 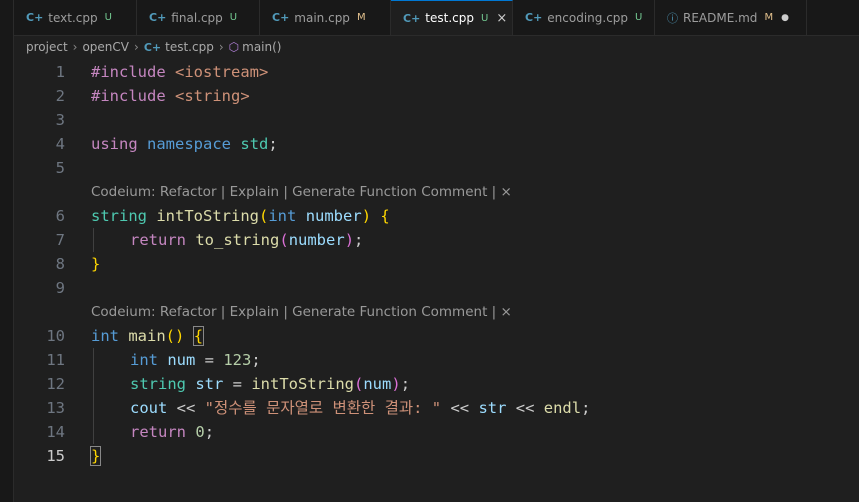 I want to click on tab-encoding-cpp: C+ encoding.cpp U, so click(x=584, y=17).